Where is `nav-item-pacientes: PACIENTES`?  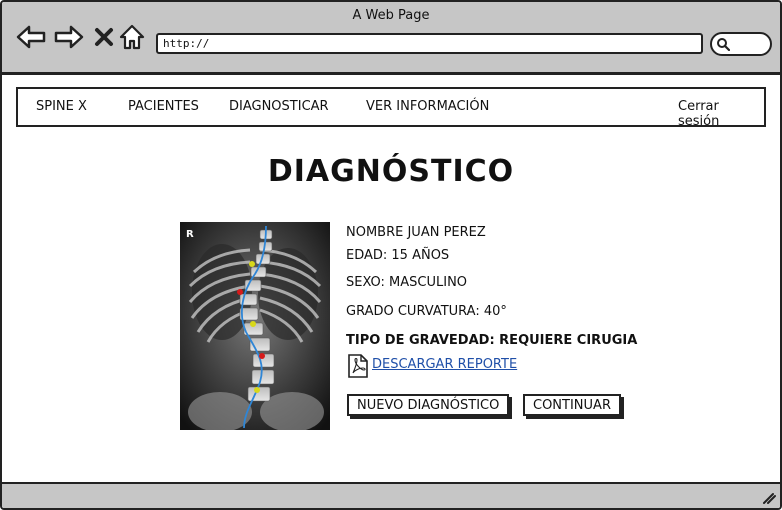
nav-item-pacientes: PACIENTES is located at coordinates (163, 106).